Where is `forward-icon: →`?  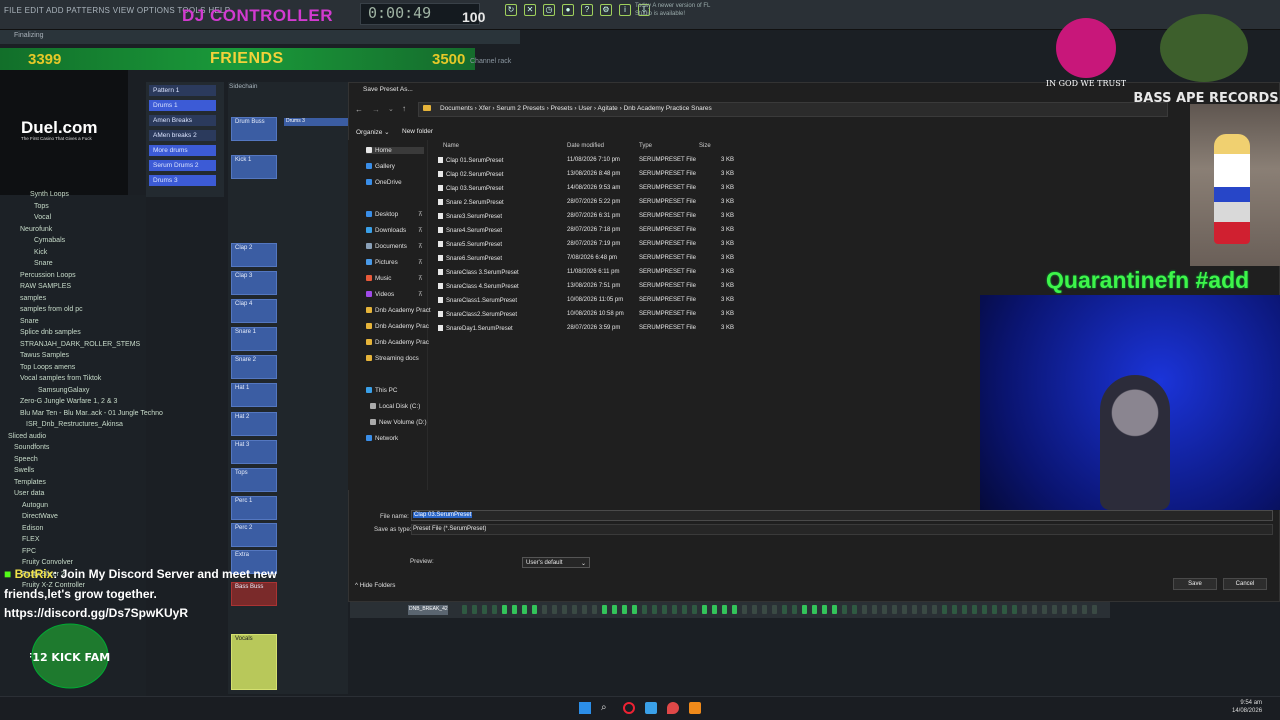
forward-icon: → is located at coordinates (376, 109).